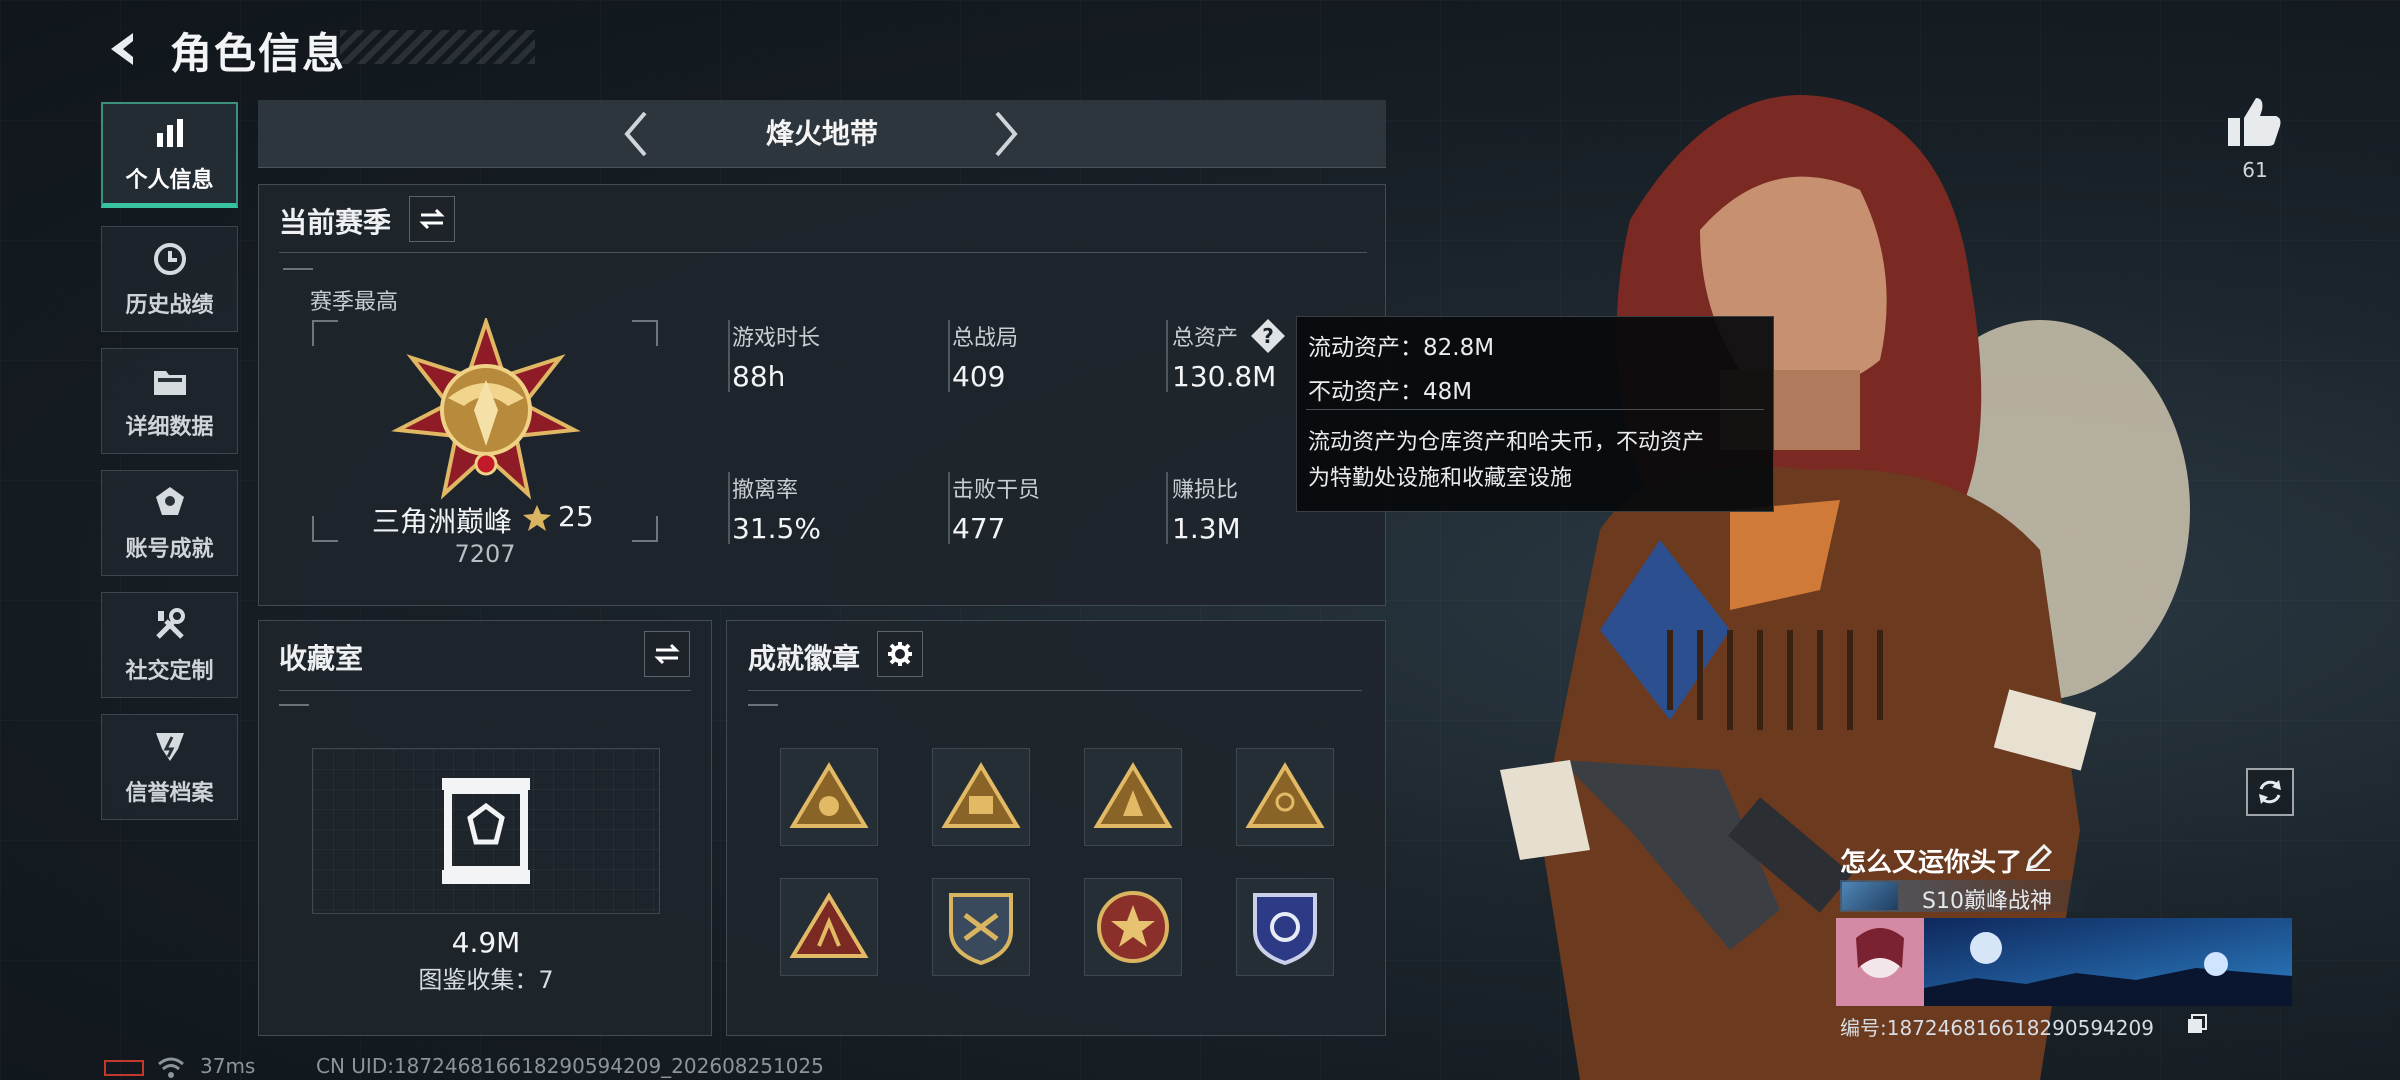 This screenshot has width=2400, height=1080. Describe the element at coordinates (170, 503) in the screenshot. I see `trophy-icon` at that location.